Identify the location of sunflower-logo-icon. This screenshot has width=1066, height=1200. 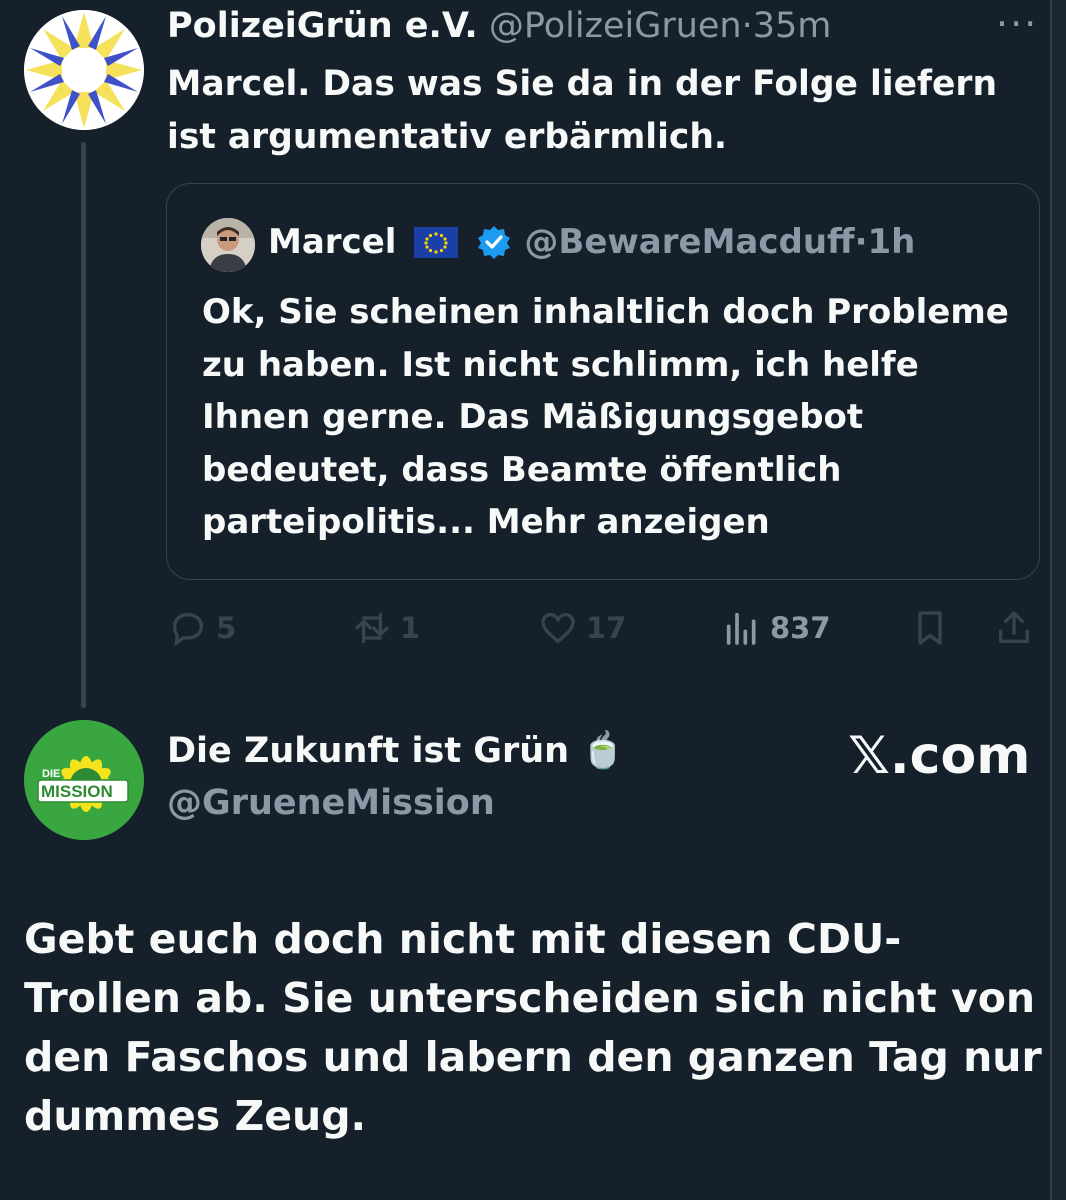
(84, 70).